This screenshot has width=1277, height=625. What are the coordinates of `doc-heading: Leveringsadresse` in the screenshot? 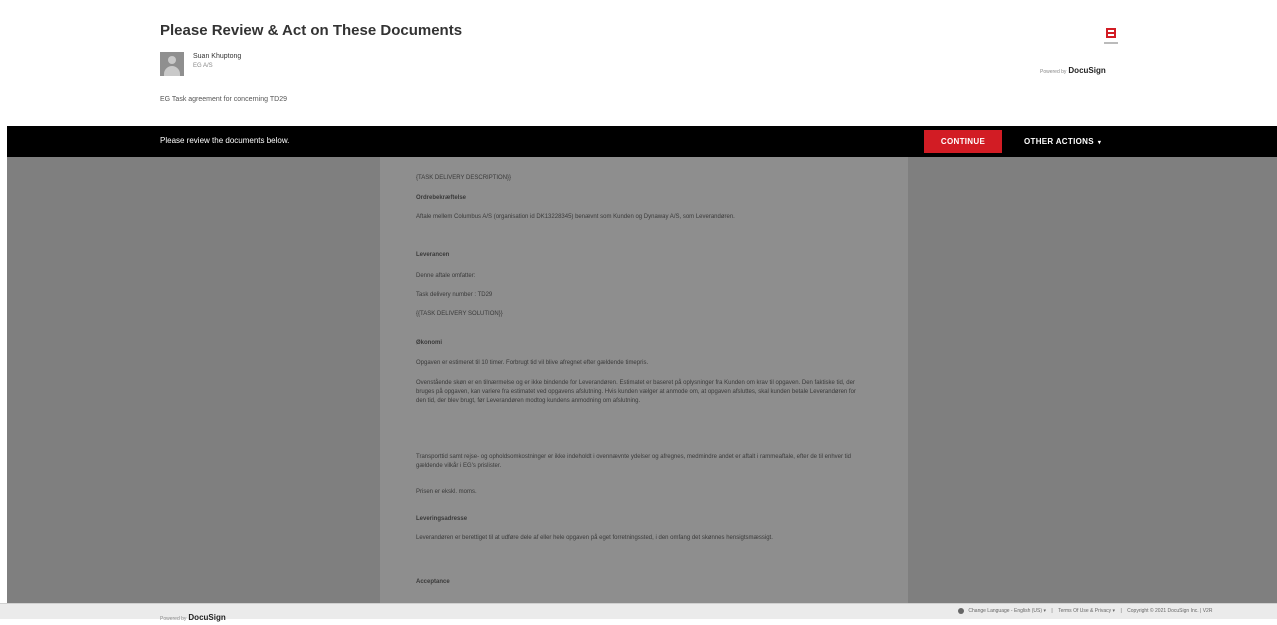 It's located at (442, 519).